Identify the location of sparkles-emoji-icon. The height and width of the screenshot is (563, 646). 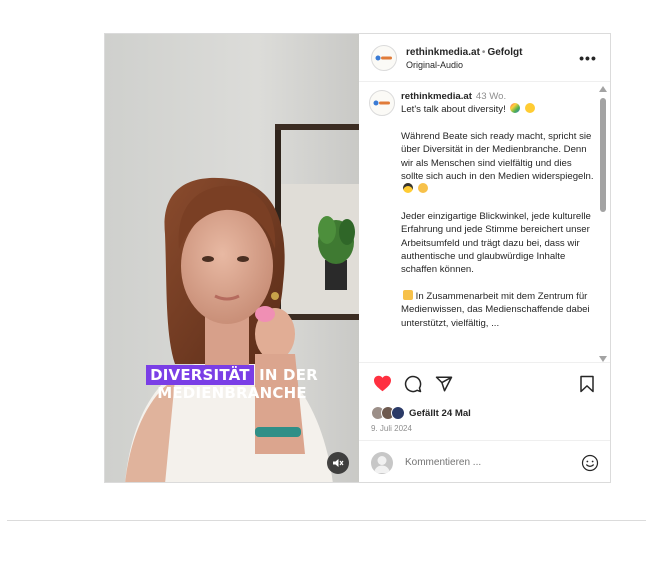
(530, 108).